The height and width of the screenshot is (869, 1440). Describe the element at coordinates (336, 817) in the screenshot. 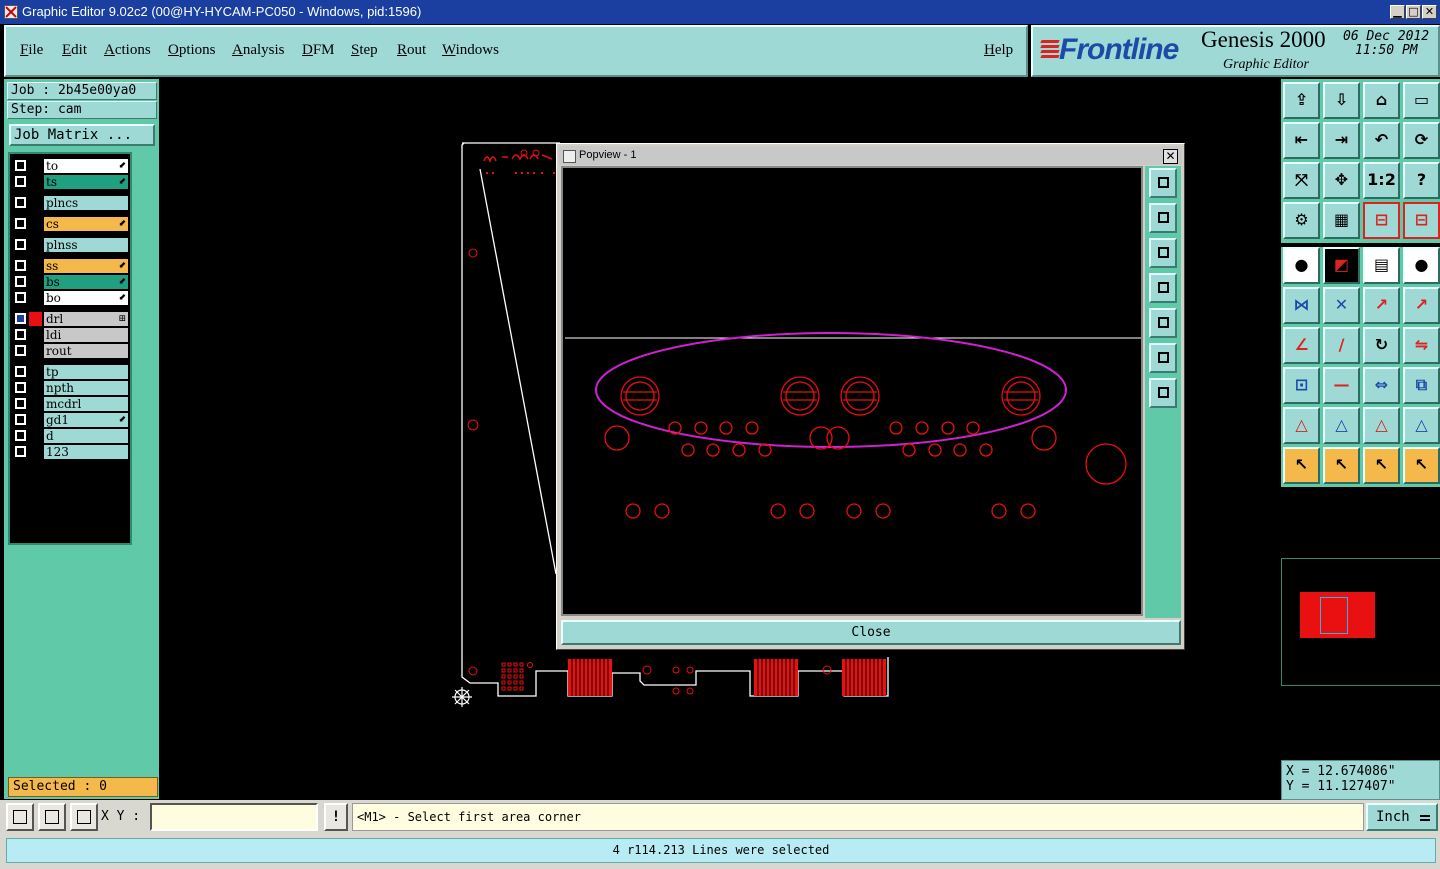

I see `warning-button: !` at that location.